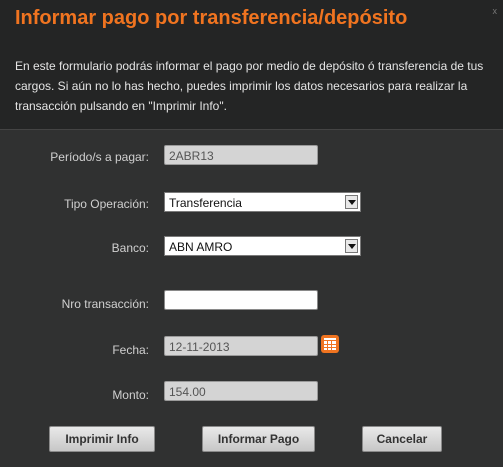  I want to click on nro-transaccion-label: Nro transacción:, so click(105, 304).